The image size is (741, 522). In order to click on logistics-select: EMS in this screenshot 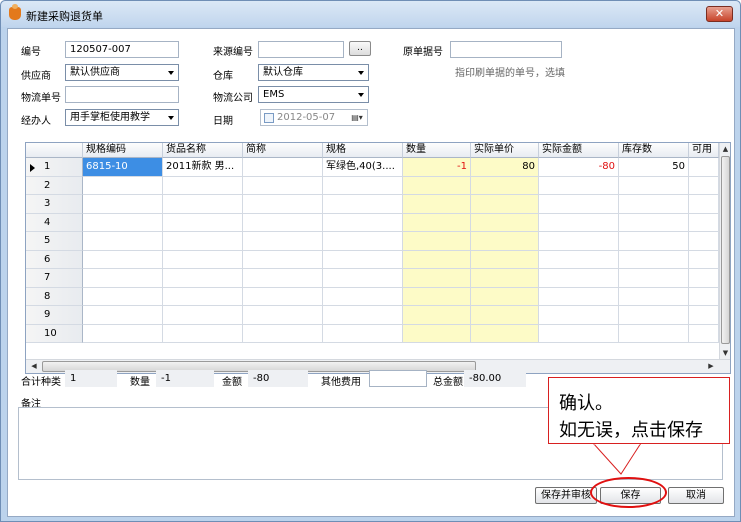, I will do `click(313, 94)`.